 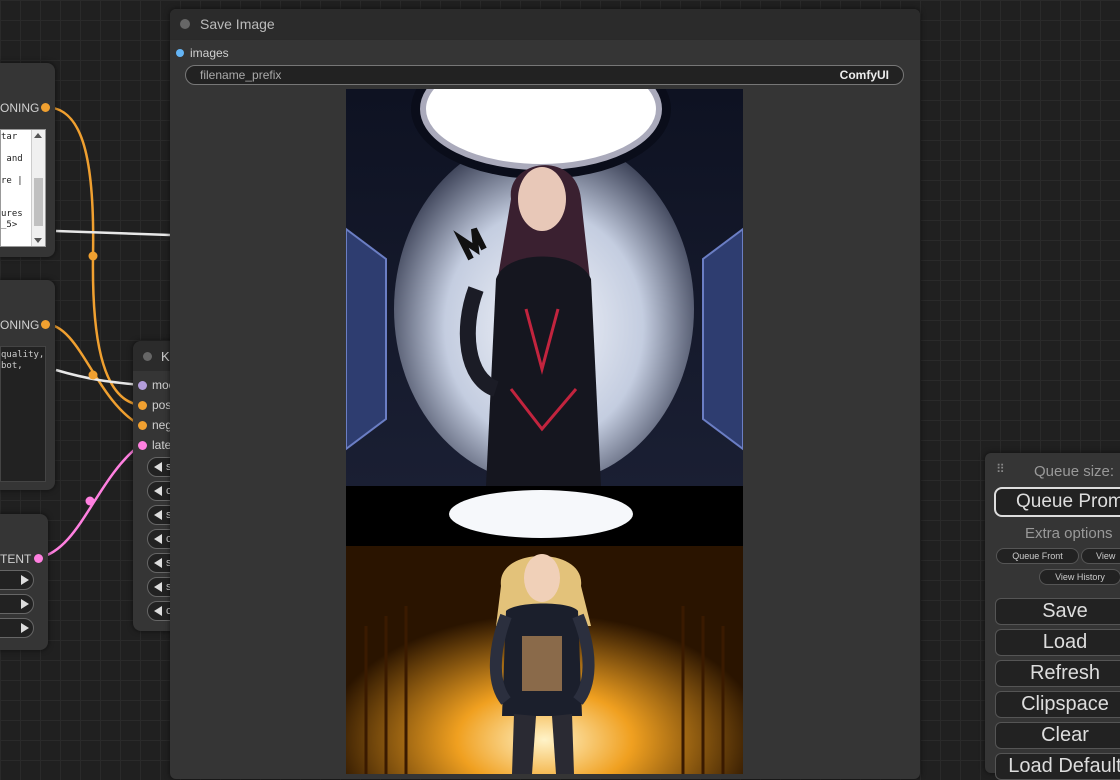 I want to click on load-button: Load, so click(x=1057, y=642).